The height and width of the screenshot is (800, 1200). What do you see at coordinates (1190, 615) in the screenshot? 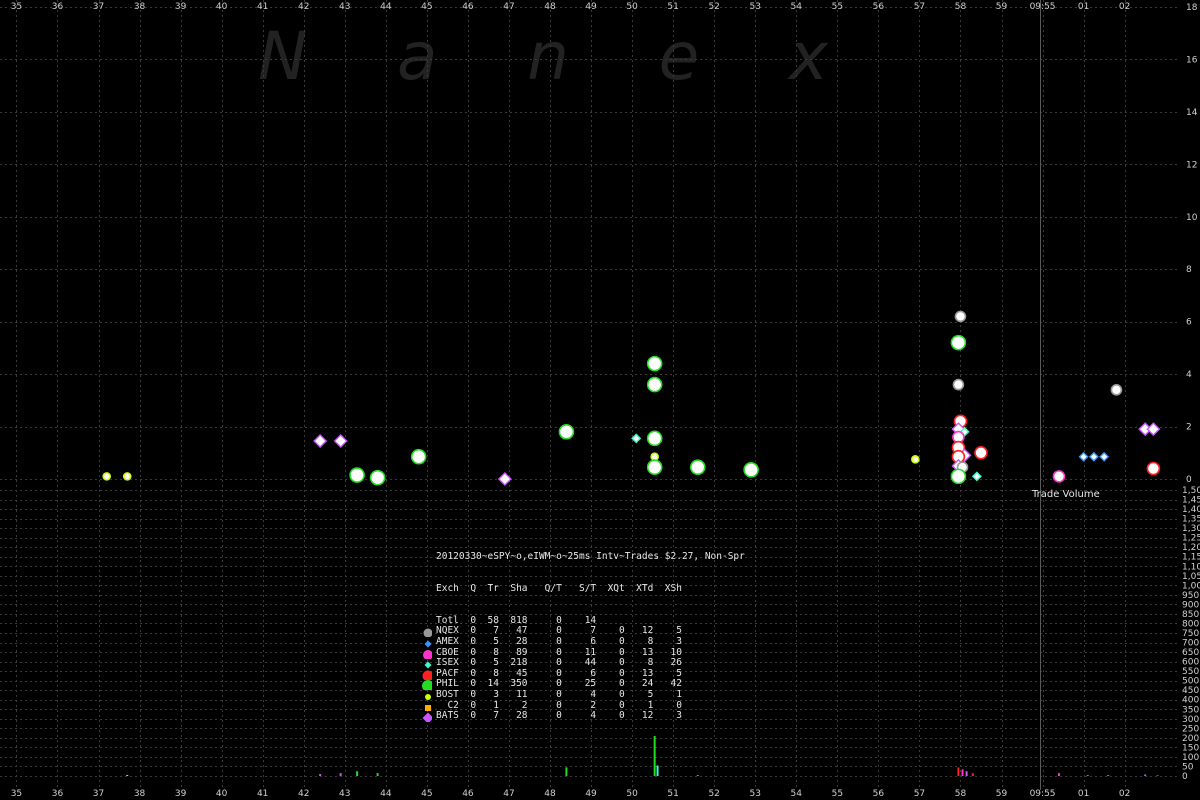
I see `volume-tick-label: 850` at bounding box center [1190, 615].